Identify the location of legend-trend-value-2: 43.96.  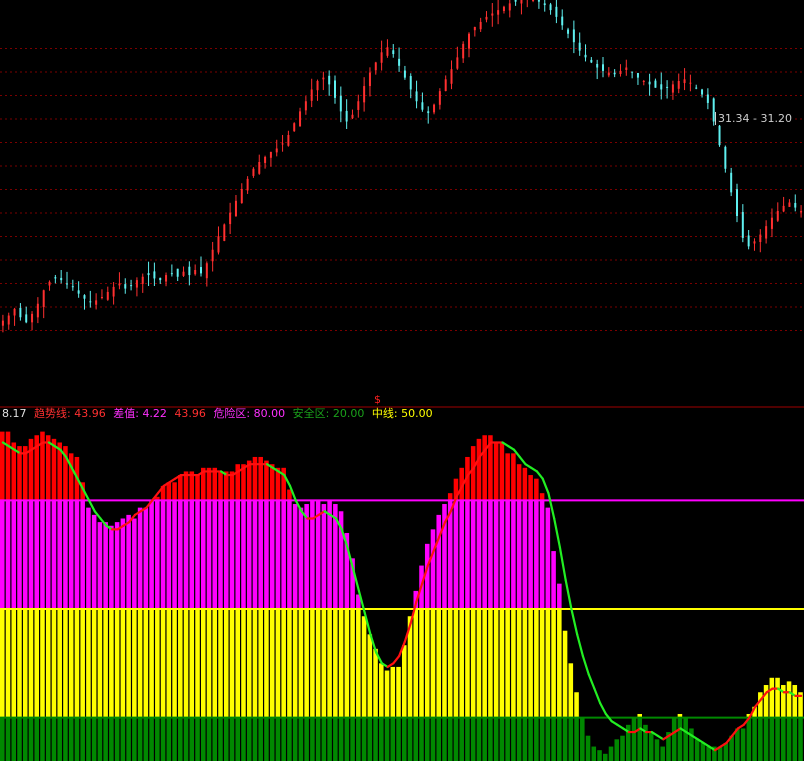
(190, 413).